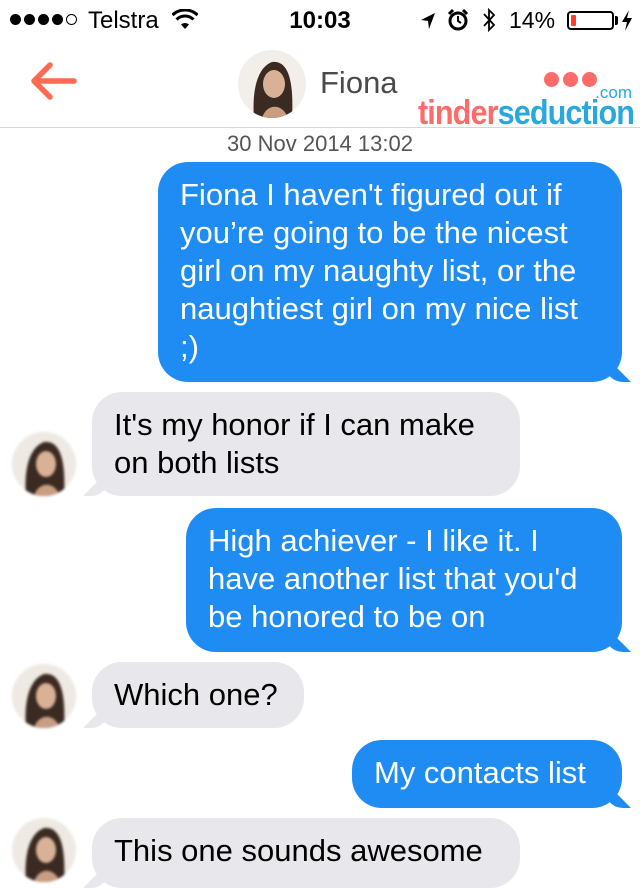  Describe the element at coordinates (590, 20) in the screenshot. I see `battery-icon` at that location.